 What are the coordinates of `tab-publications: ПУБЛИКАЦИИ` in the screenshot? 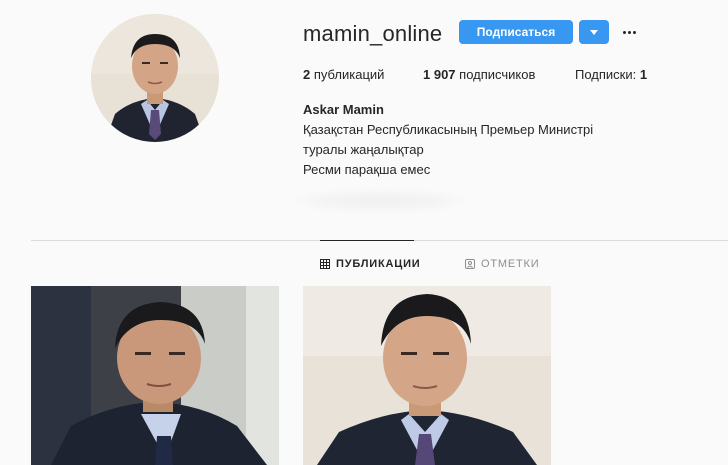 It's located at (370, 264).